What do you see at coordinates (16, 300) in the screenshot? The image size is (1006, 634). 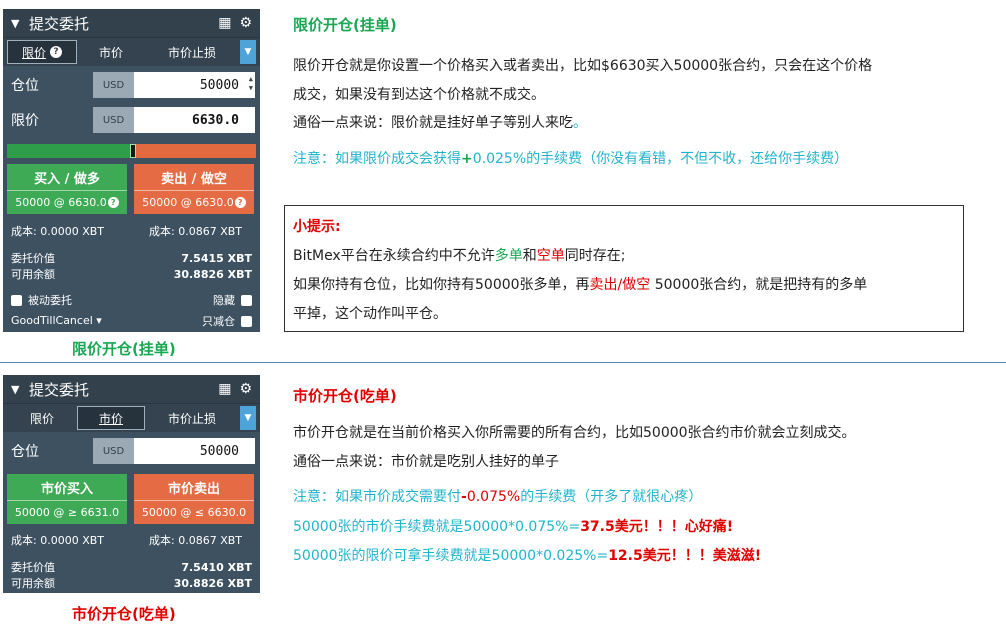 I see `passive-checkbox` at bounding box center [16, 300].